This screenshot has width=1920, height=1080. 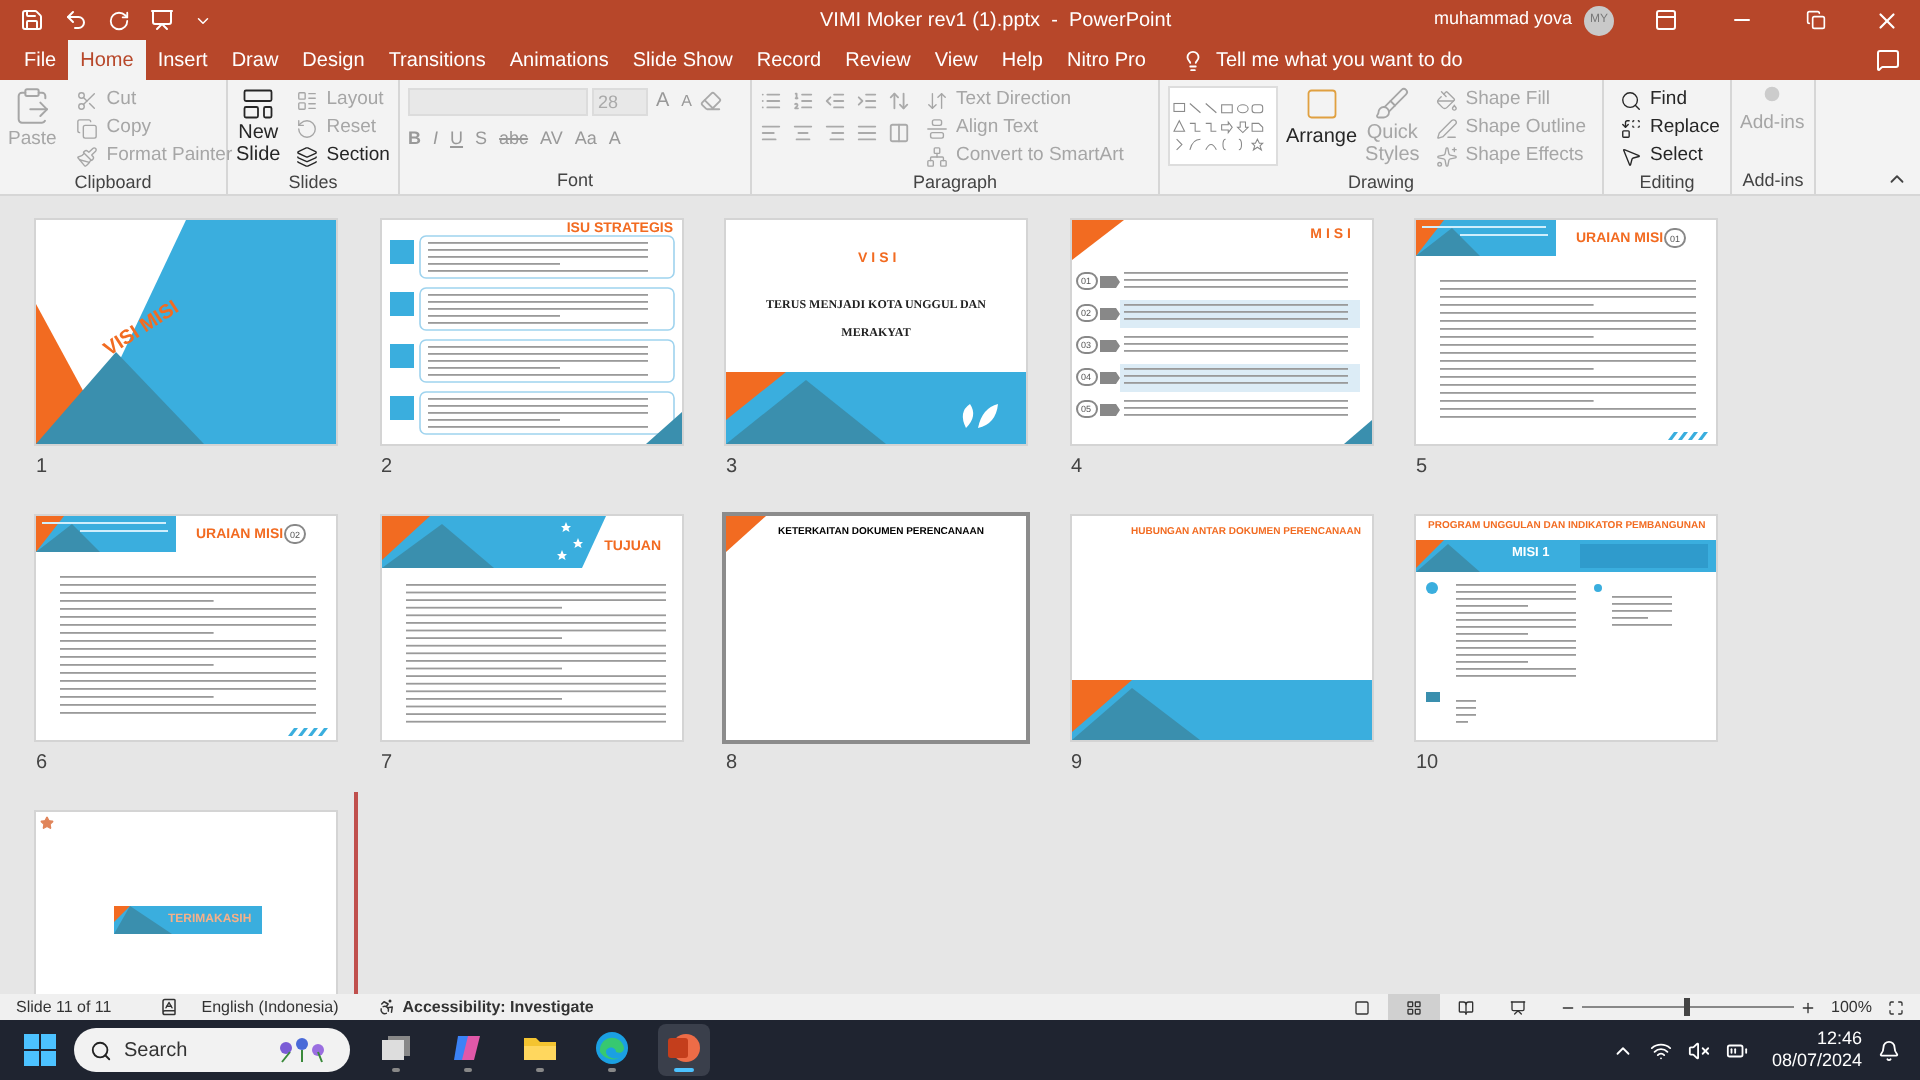 What do you see at coordinates (1631, 100) in the screenshot?
I see `find-icon` at bounding box center [1631, 100].